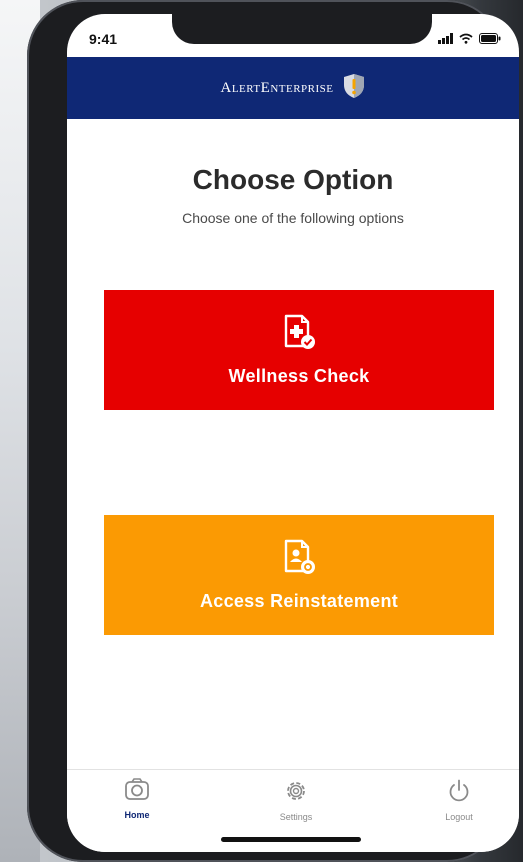 This screenshot has height=862, width=523. I want to click on document-badge-icon, so click(299, 559).